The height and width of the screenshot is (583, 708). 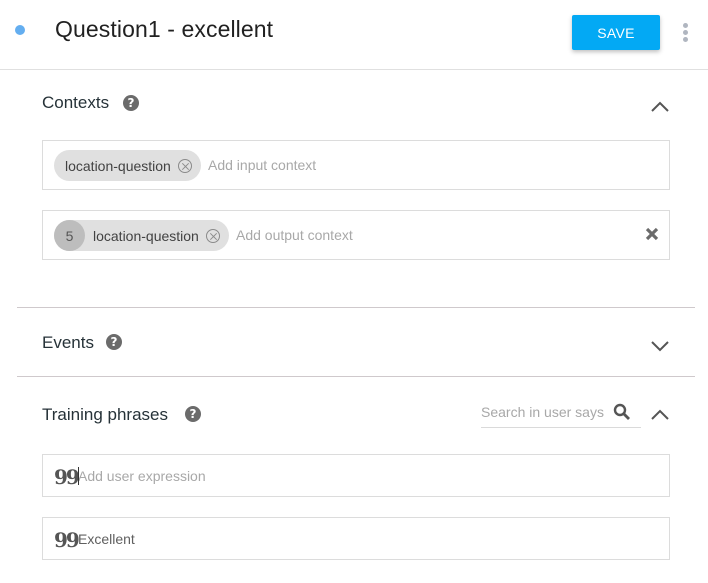 What do you see at coordinates (164, 29) in the screenshot?
I see `intent-title: Question1 - excellent` at bounding box center [164, 29].